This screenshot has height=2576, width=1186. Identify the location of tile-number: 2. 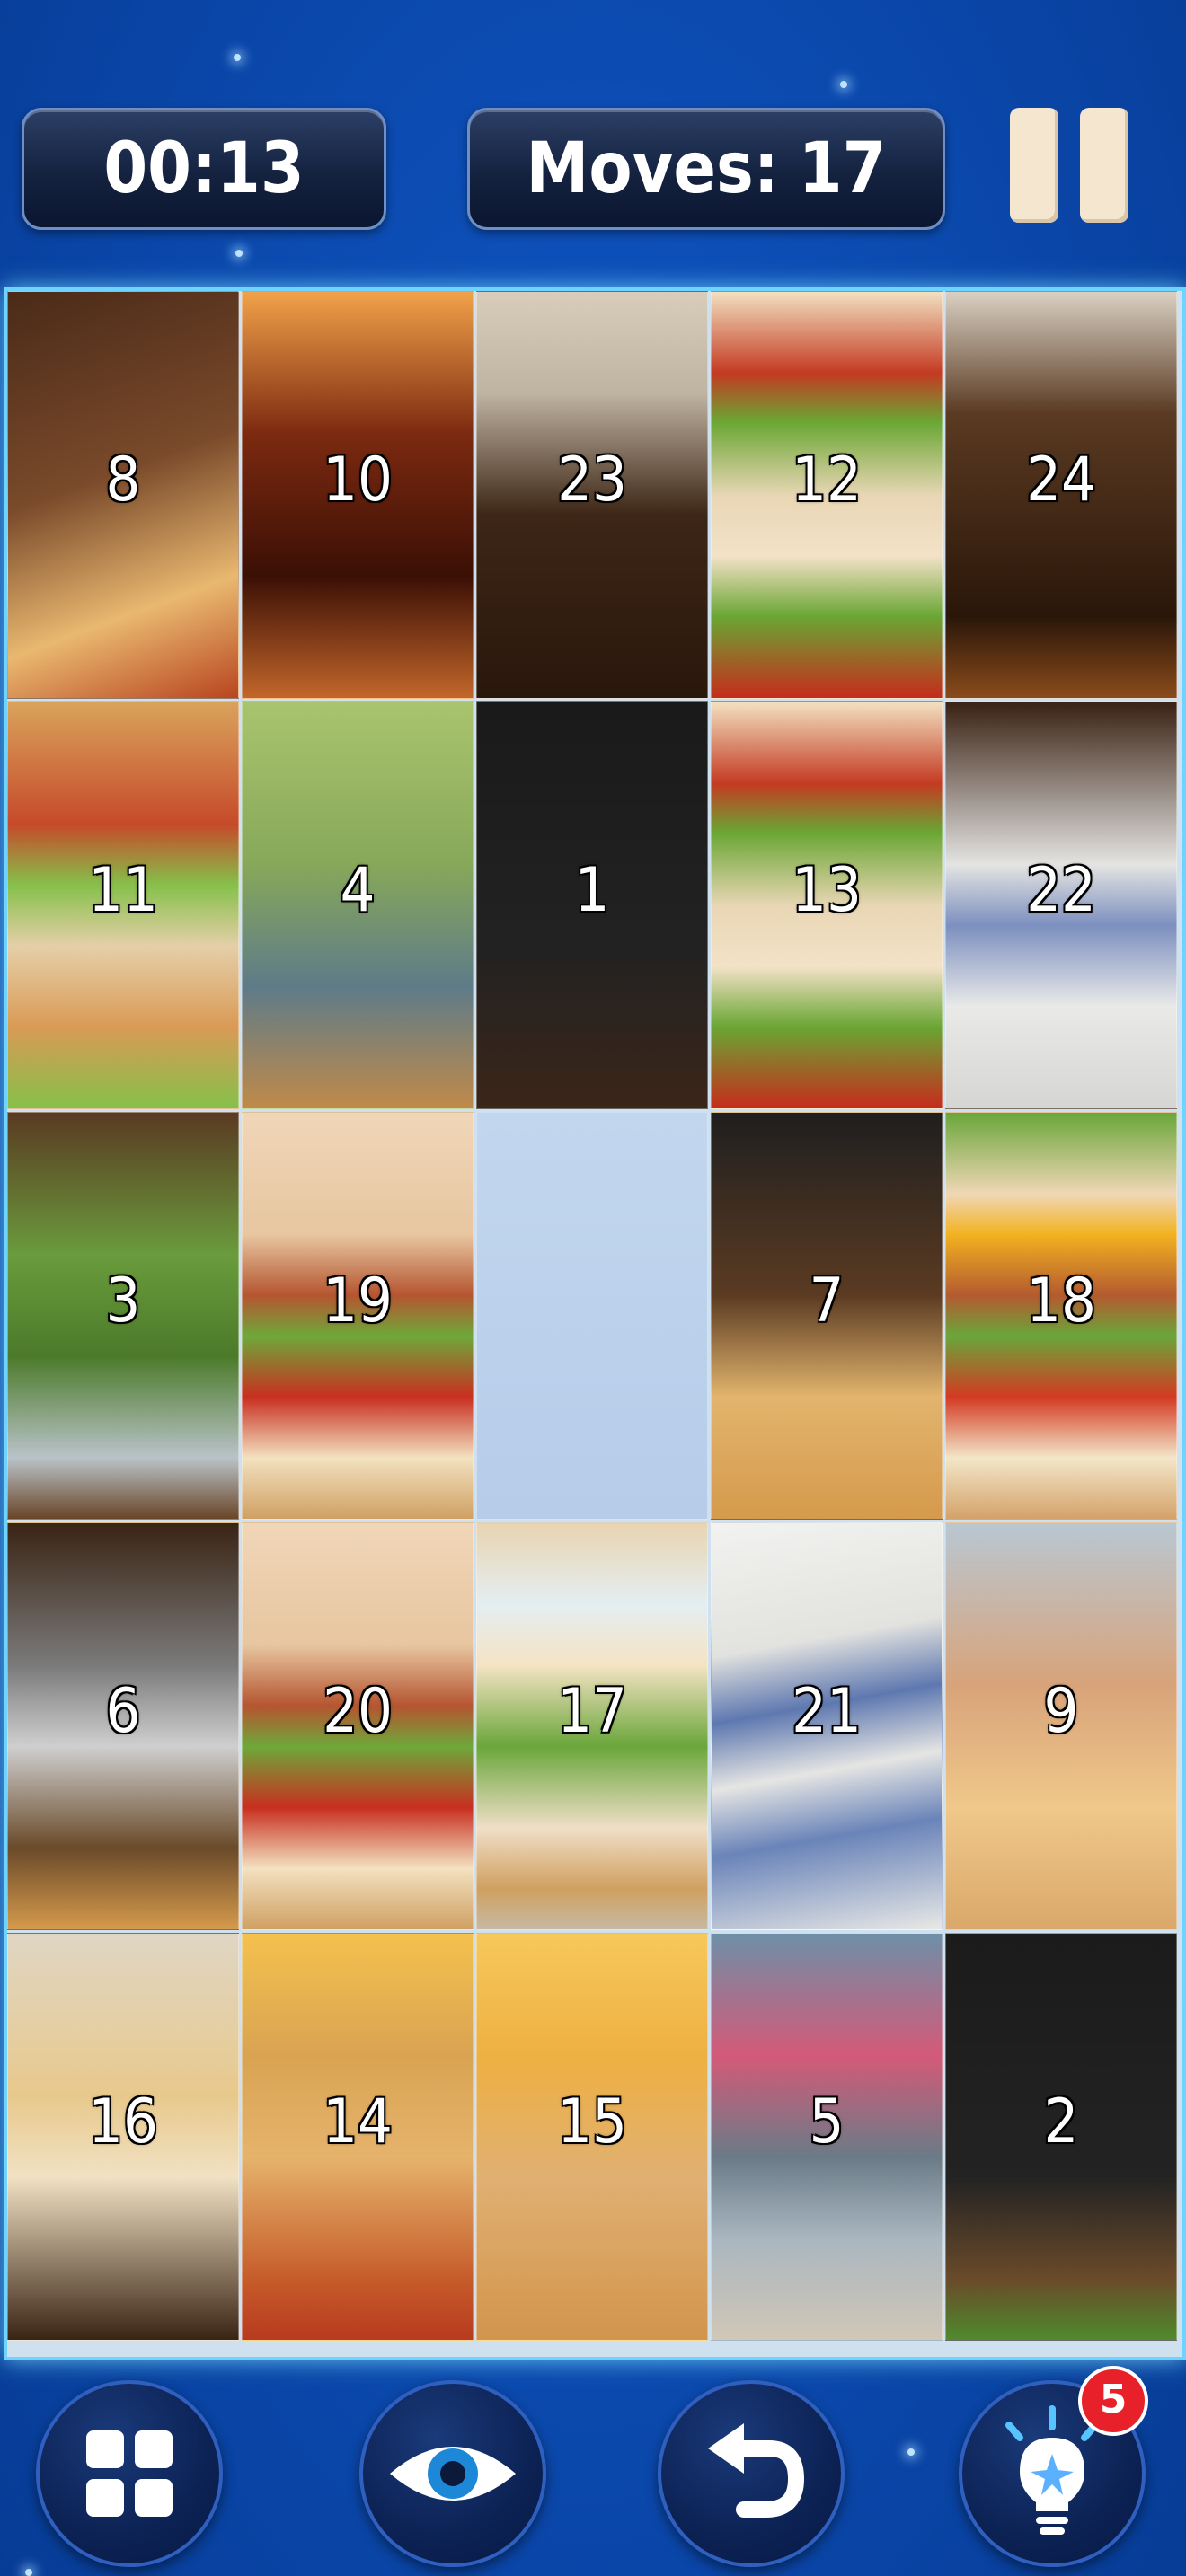
(1061, 2121).